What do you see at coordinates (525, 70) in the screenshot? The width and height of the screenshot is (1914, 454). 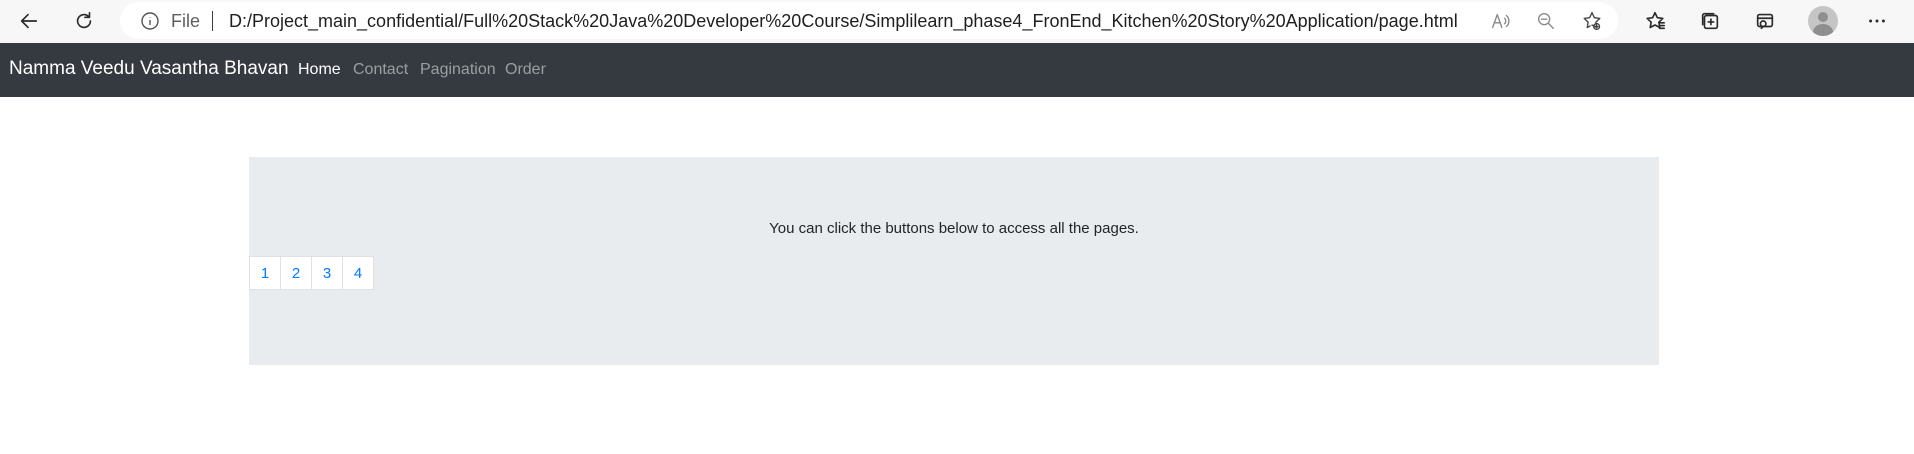 I see `nav-link-order: Order` at bounding box center [525, 70].